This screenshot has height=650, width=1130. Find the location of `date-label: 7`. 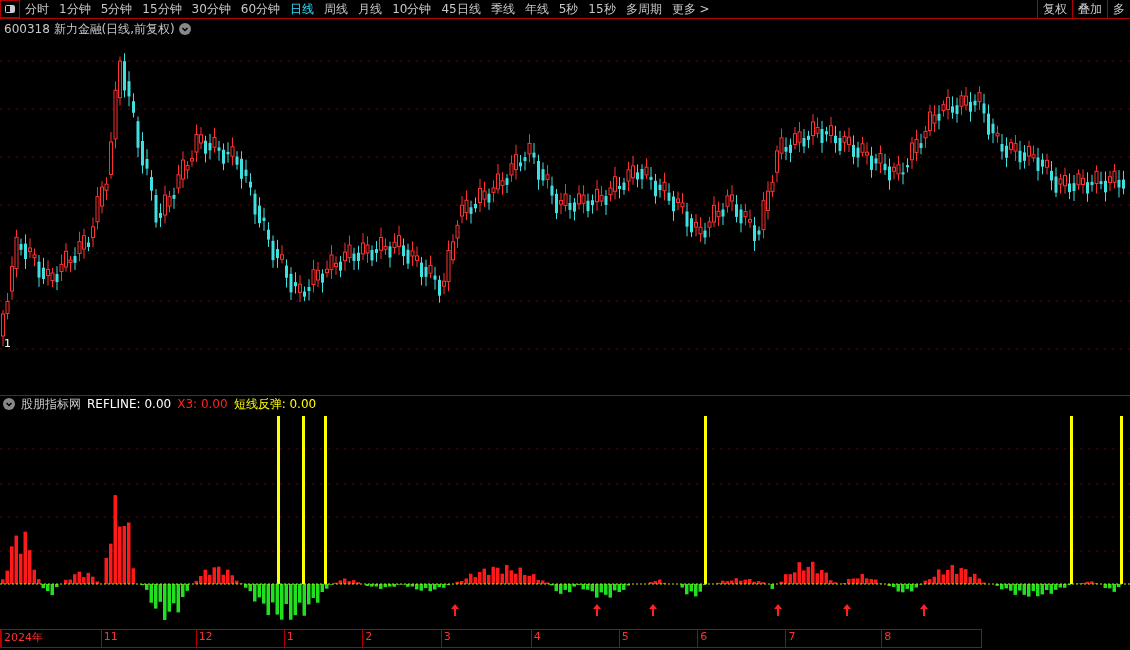

date-label: 7 is located at coordinates (833, 638).